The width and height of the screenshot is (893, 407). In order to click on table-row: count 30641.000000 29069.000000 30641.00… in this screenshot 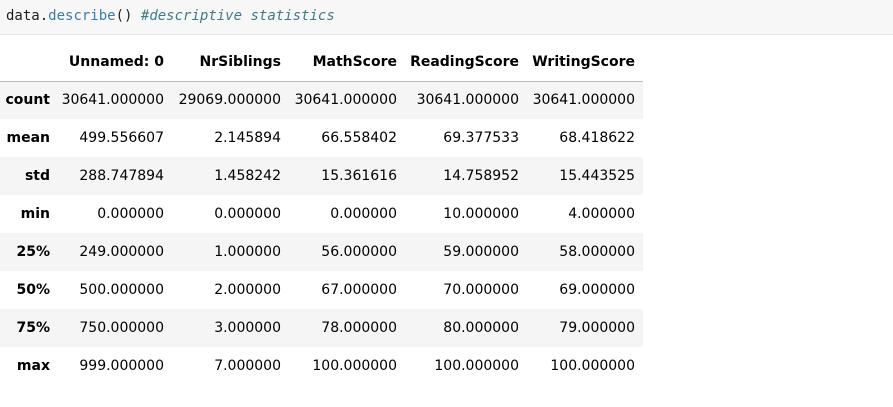, I will do `click(321, 100)`.